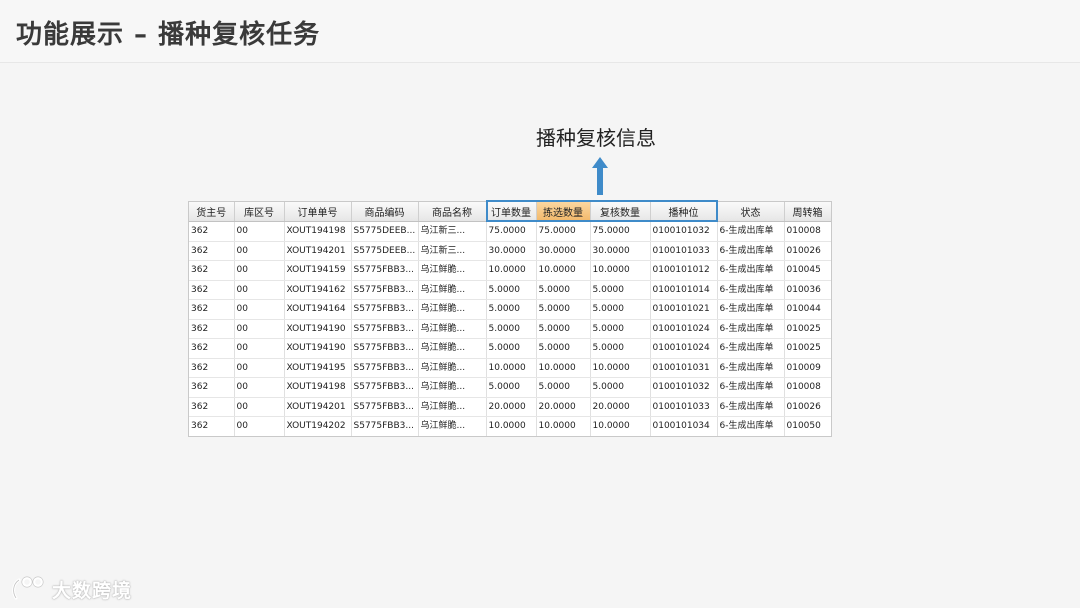 Image resolution: width=1080 pixels, height=608 pixels. I want to click on column-header: 播种位, so click(684, 212).